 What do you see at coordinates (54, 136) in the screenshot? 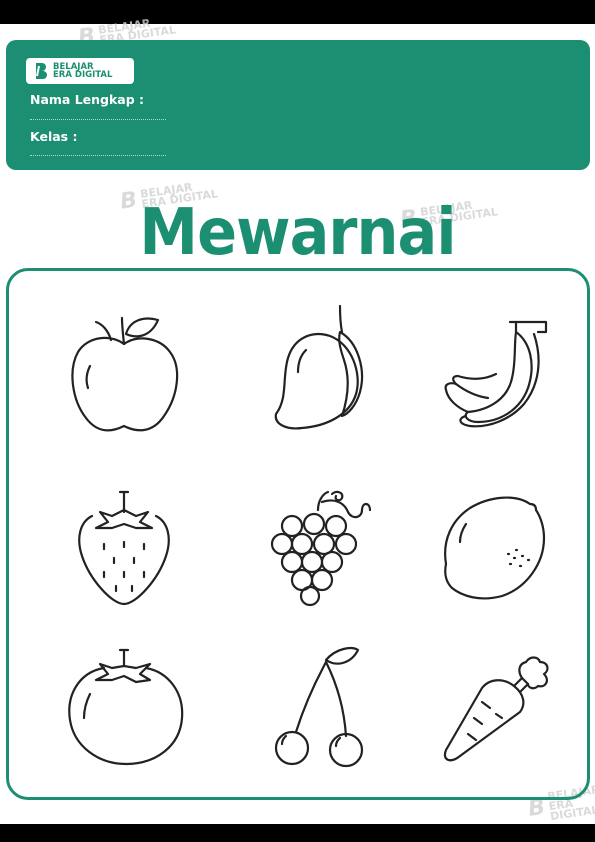
I see `class-label: Kelas :` at bounding box center [54, 136].